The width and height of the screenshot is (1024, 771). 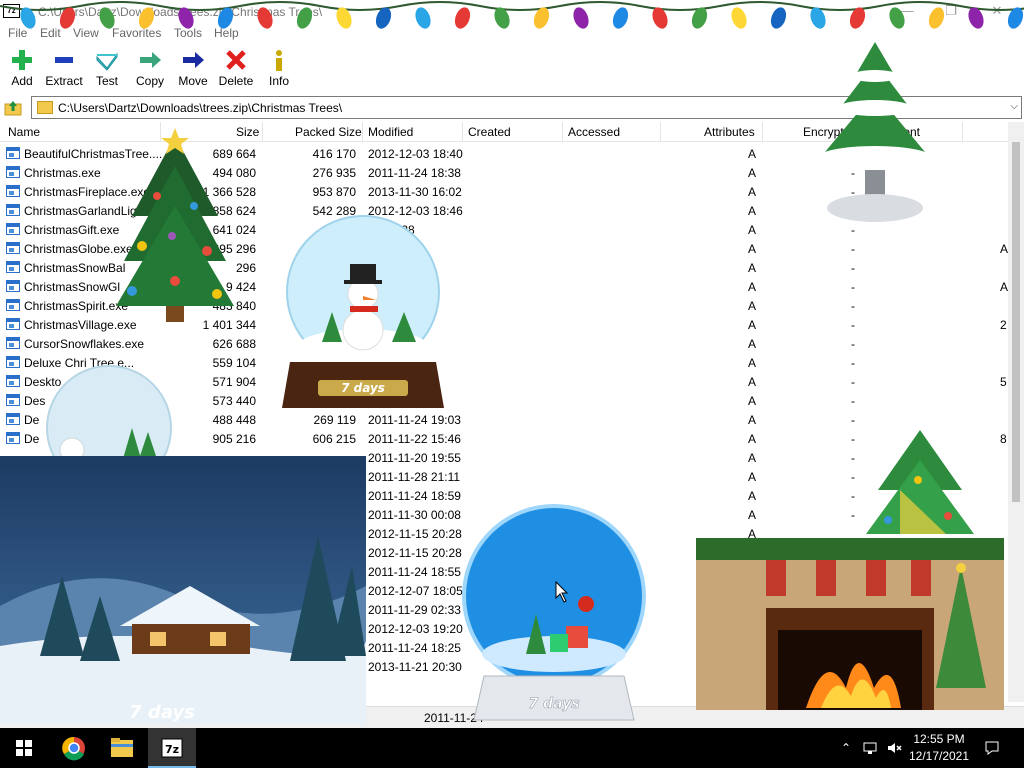 What do you see at coordinates (334, 439) in the screenshot?
I see `cell-packed: 606 215` at bounding box center [334, 439].